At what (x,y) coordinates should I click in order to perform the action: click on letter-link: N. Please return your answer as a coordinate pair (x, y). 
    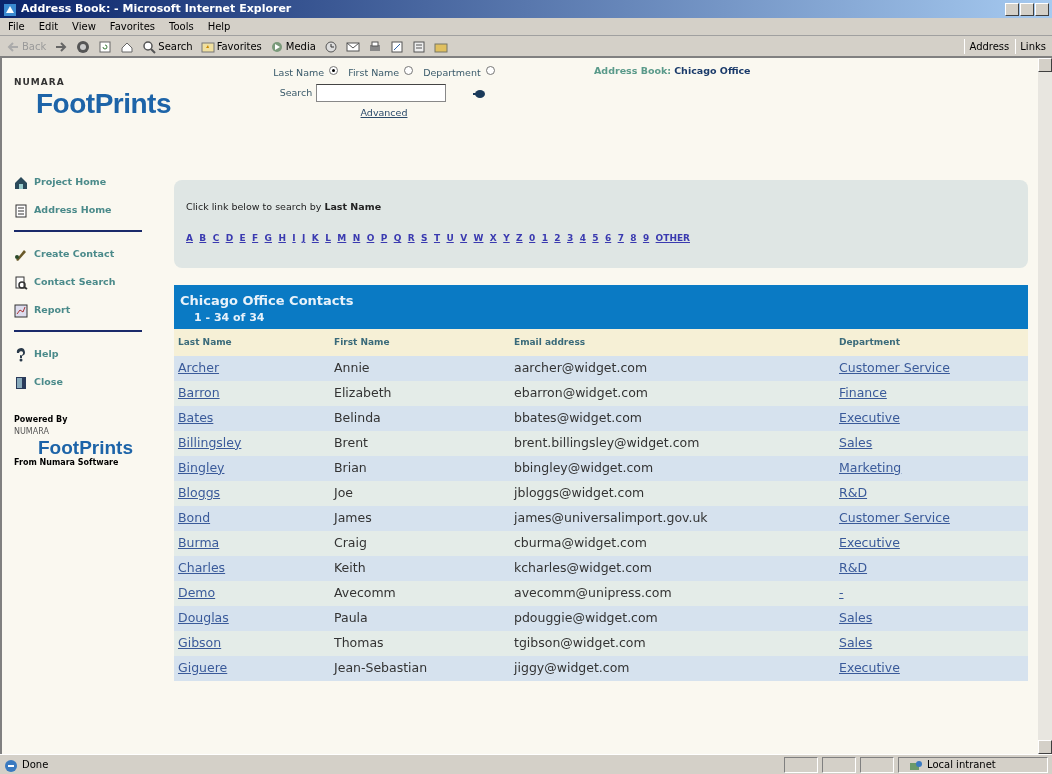
    Looking at the image, I should click on (356, 239).